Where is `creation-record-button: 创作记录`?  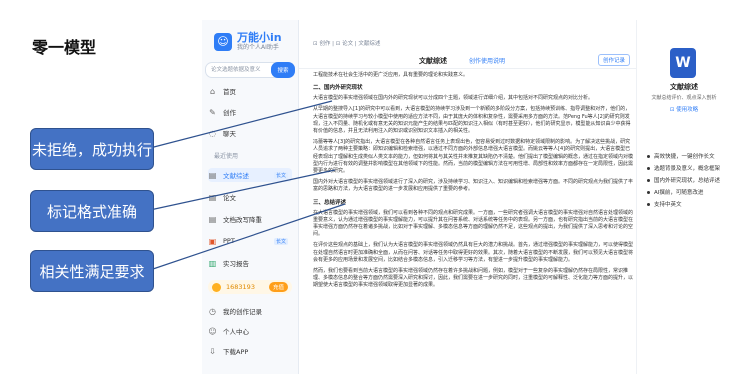 creation-record-button: 创作记录 is located at coordinates (613, 60).